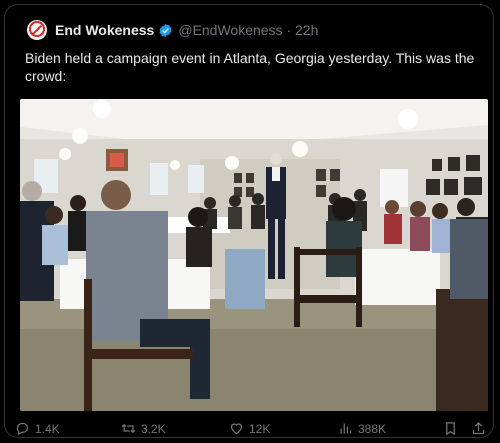 This screenshot has width=500, height=443. What do you see at coordinates (450, 429) in the screenshot?
I see `bookmark-icon` at bounding box center [450, 429].